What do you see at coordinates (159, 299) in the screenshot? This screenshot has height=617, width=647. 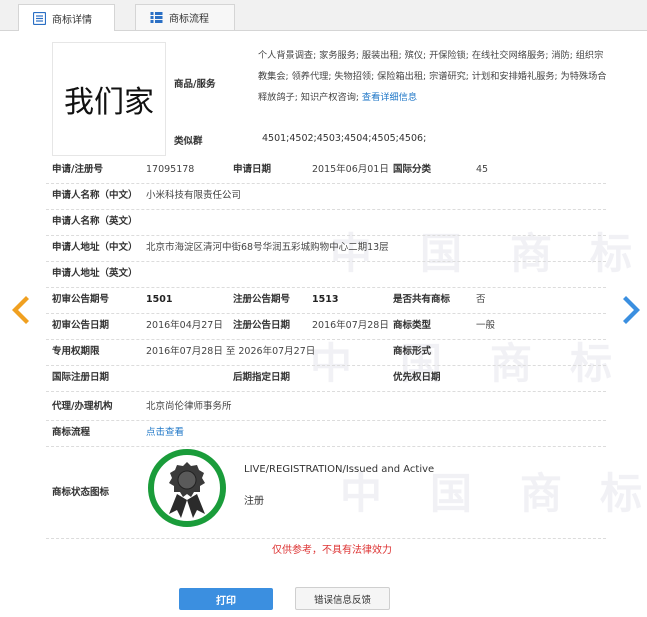 I see `prelim-no-value: 1501` at bounding box center [159, 299].